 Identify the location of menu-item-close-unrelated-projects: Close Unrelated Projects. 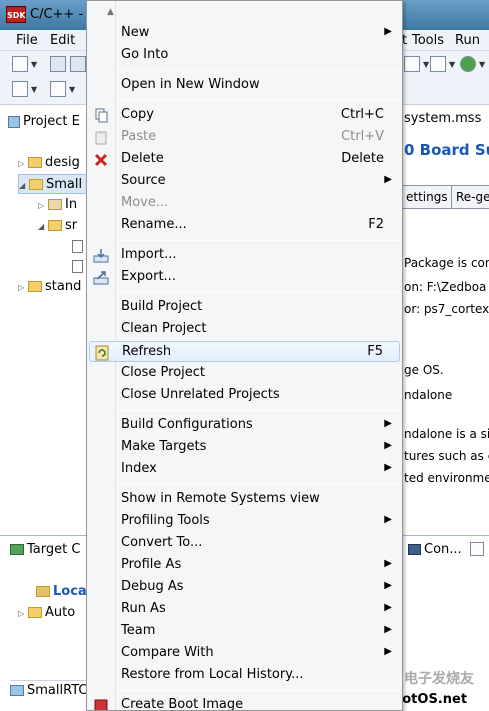
(244, 395).